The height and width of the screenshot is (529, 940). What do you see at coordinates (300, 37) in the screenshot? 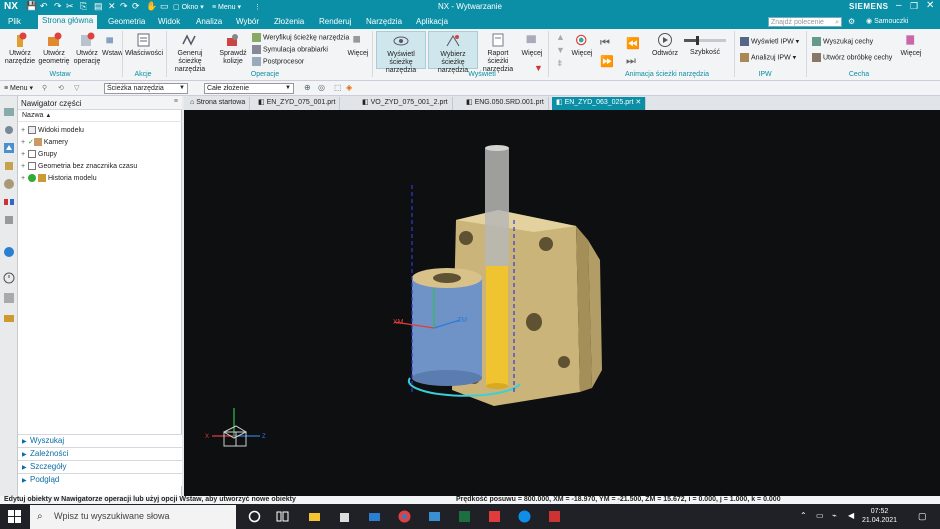
I see `verify-toolpath-button: Weryfikuj ścieżkę narzędzia` at bounding box center [300, 37].